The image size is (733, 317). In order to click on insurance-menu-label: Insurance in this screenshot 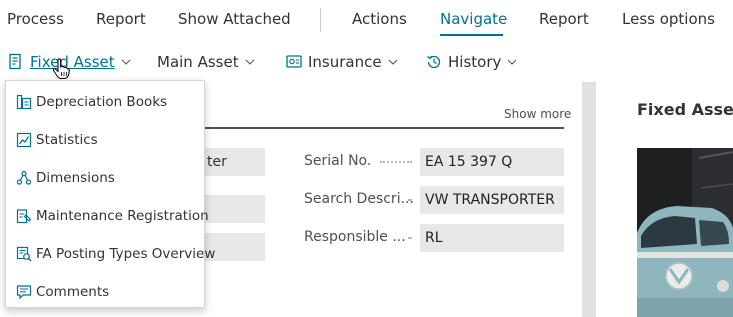, I will do `click(345, 62)`.